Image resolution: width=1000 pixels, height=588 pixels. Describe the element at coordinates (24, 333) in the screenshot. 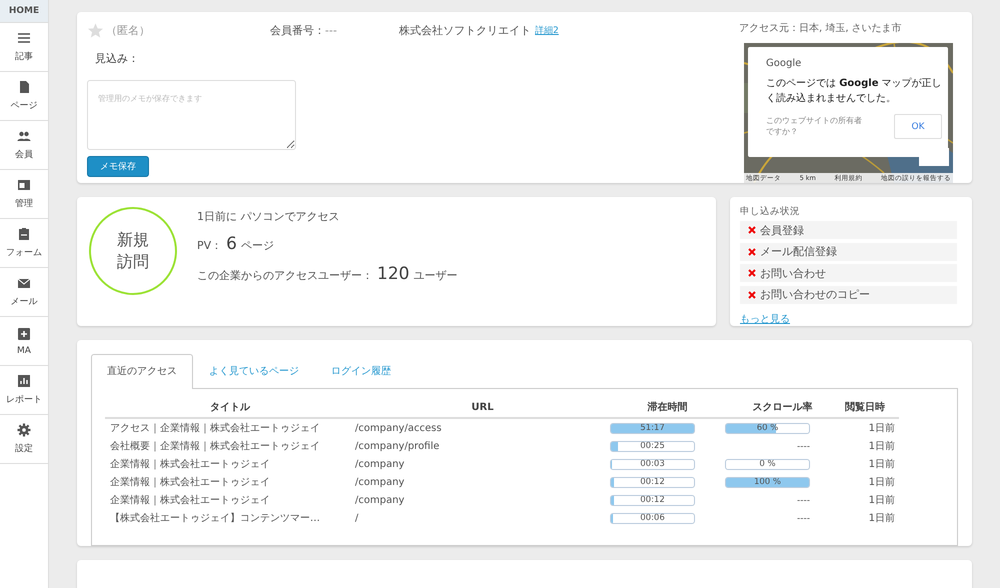

I see `plus-box-icon` at that location.